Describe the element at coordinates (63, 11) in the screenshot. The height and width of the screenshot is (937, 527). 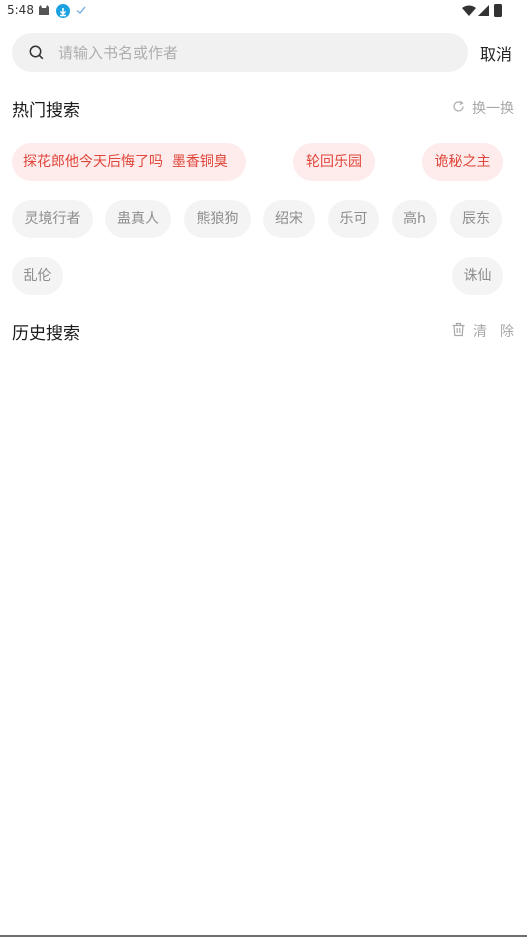
I see `download-notification-icon` at that location.